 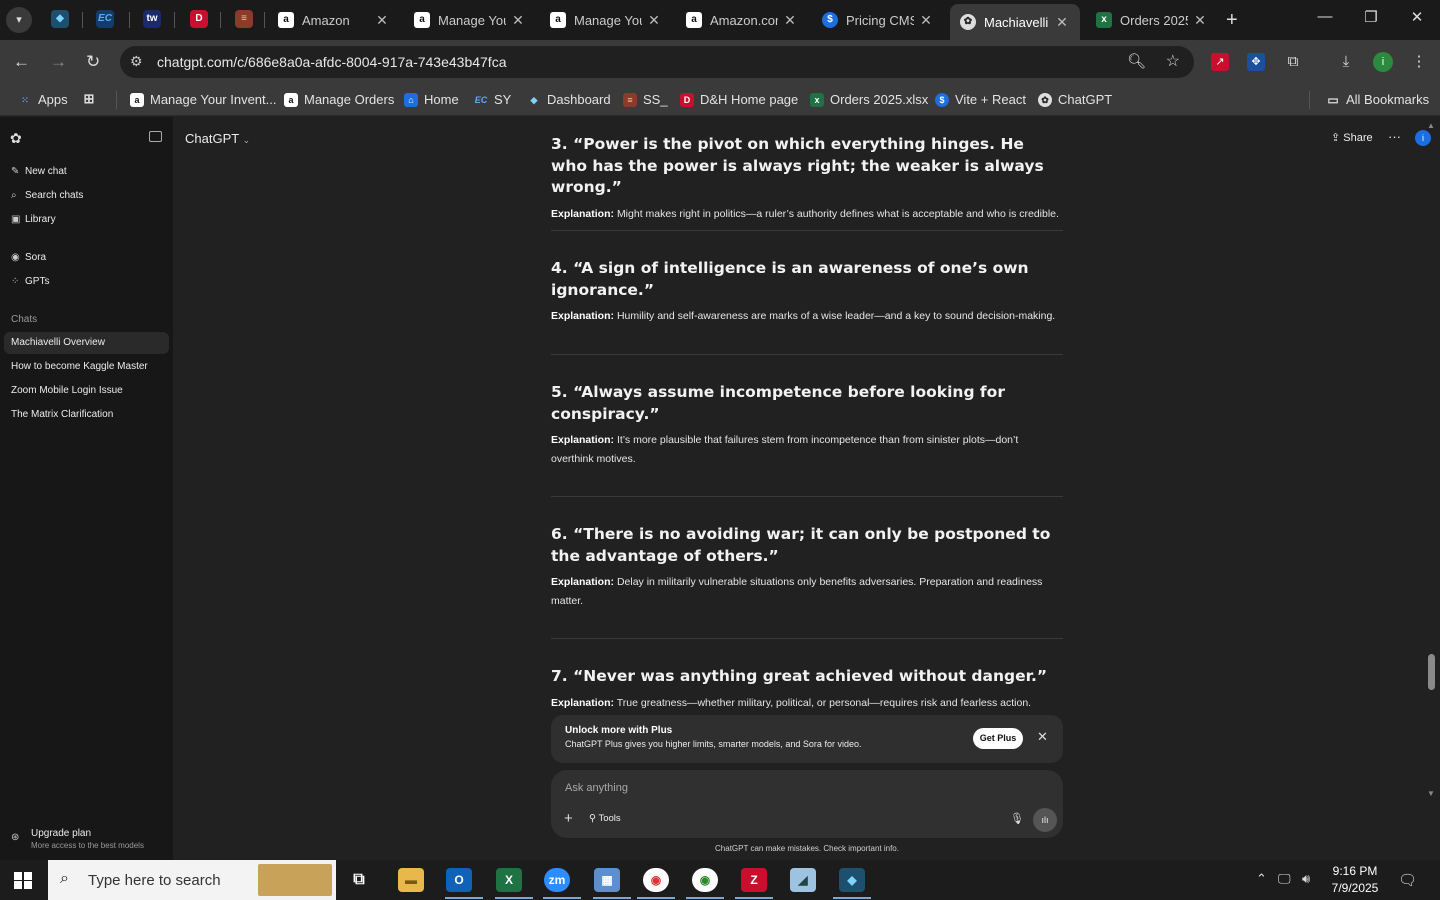 What do you see at coordinates (998, 738) in the screenshot?
I see `get-plus-button: Get Plus` at bounding box center [998, 738].